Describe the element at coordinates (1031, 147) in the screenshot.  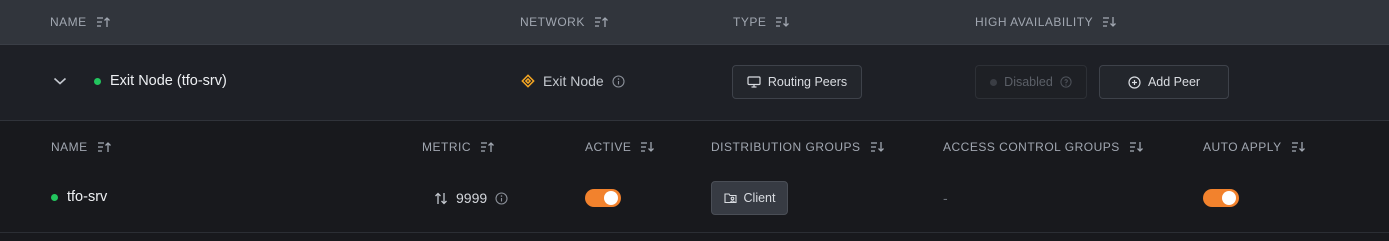
I see `sub-column-header-access-control-groups-label: ACCESS CONTROL GROUPS` at that location.